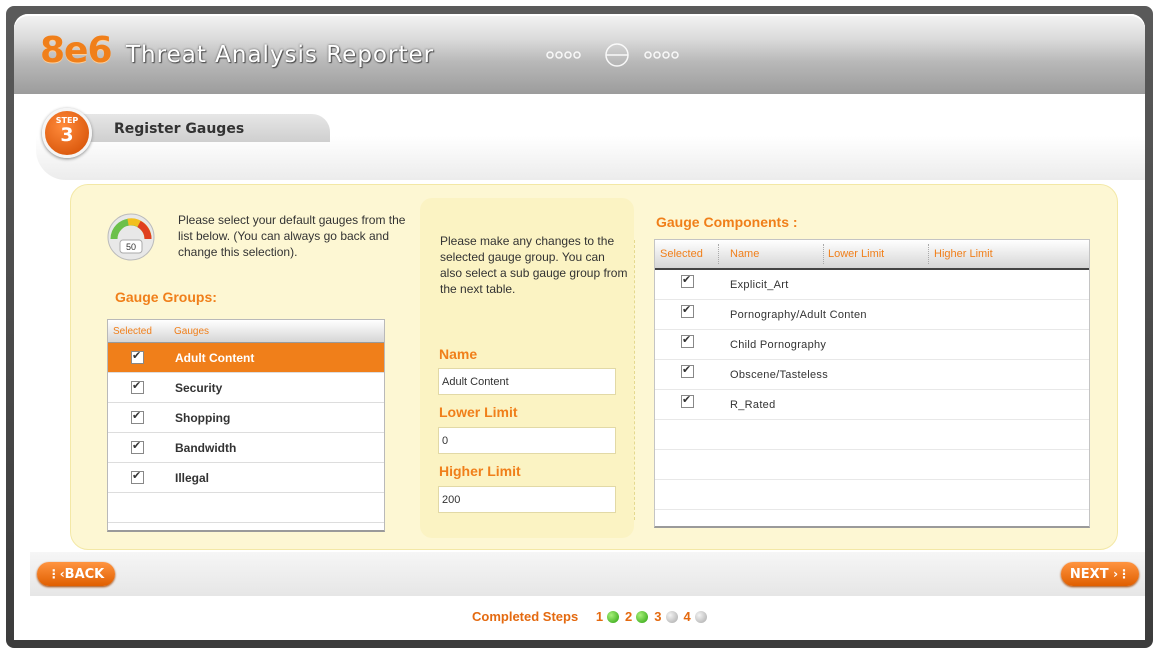  I want to click on gauge-group-row-bandwidth: Bandwidth, so click(246, 448).